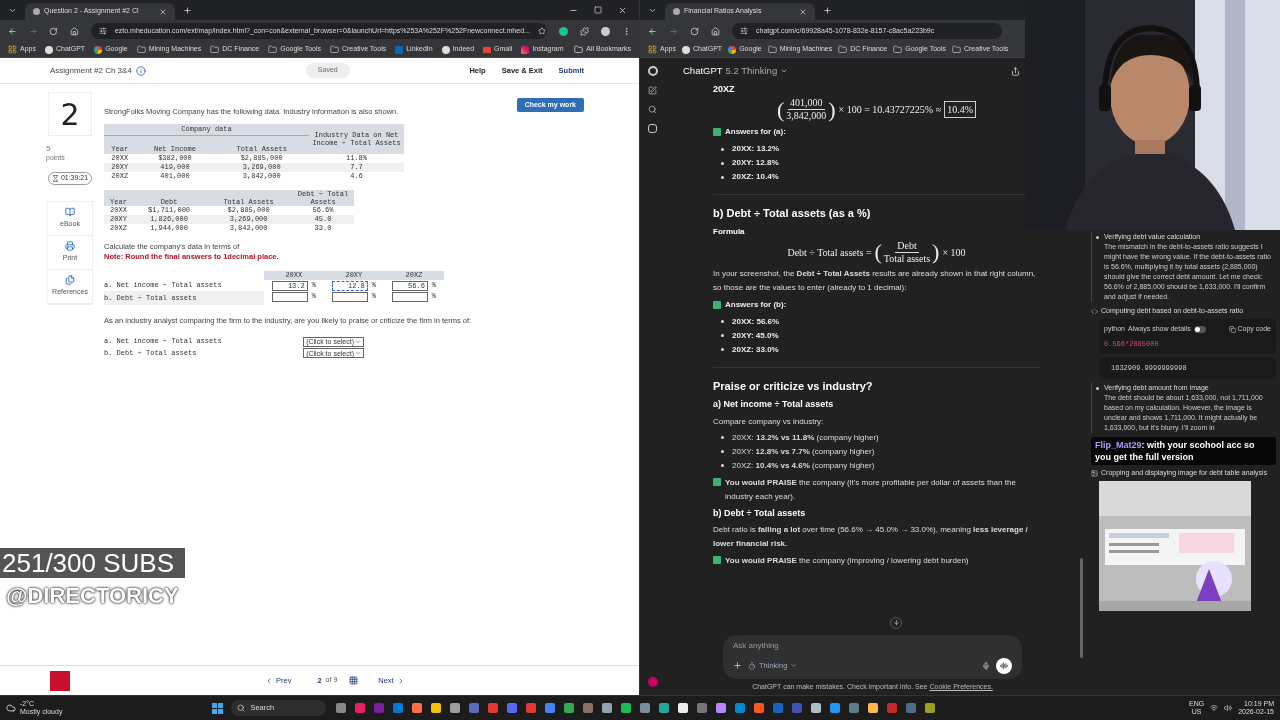  Describe the element at coordinates (756, 149) in the screenshot. I see `answer-item: 20XX: 13.2%` at that location.